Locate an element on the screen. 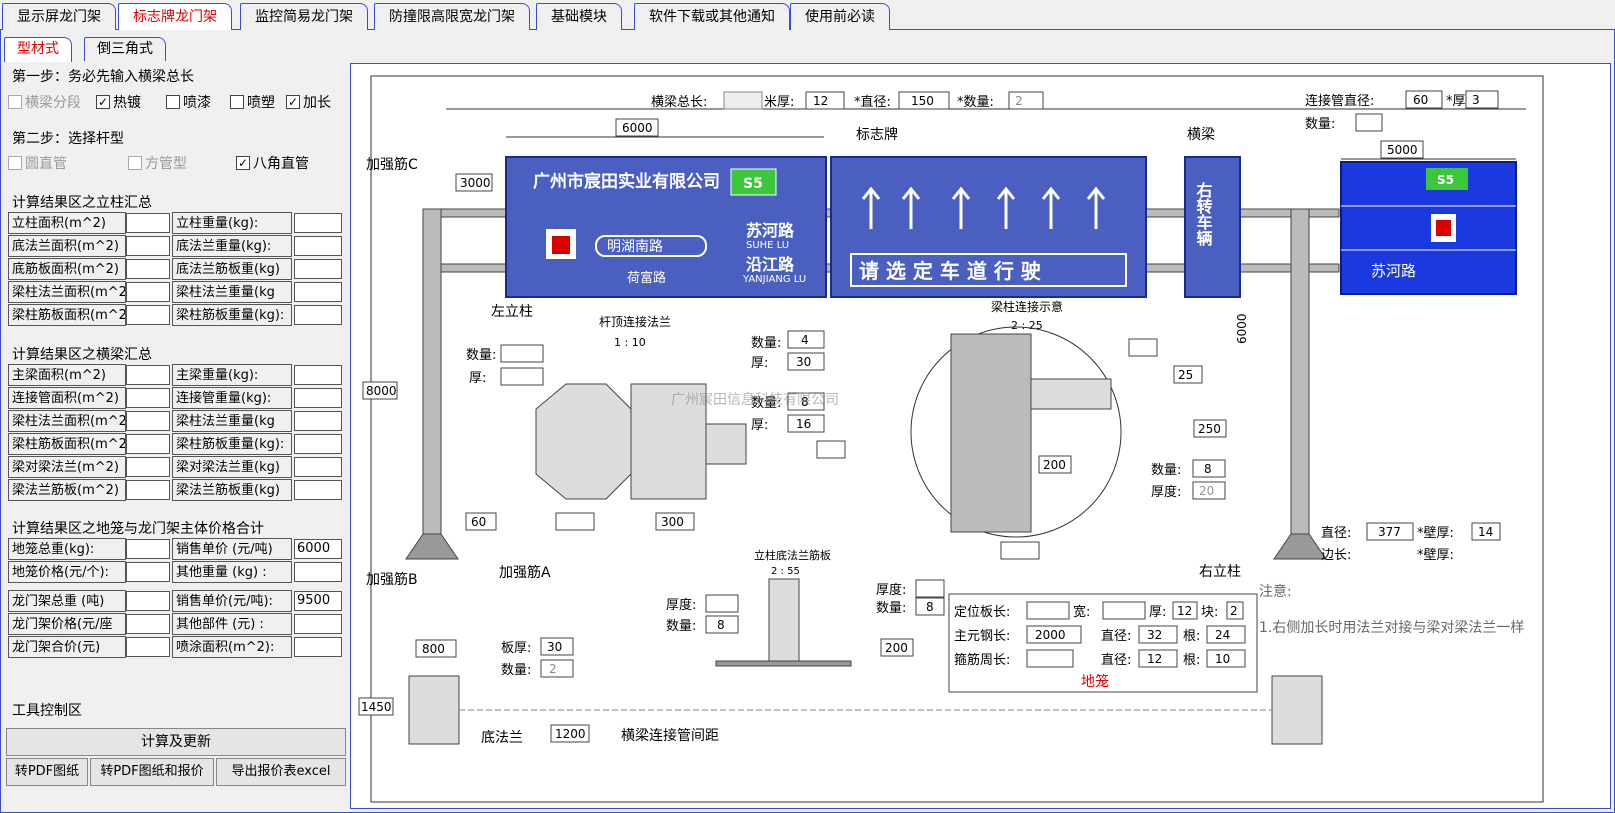 This screenshot has height=813, width=1615. to-pdf-quote-button: 转PDF图纸和报价 is located at coordinates (152, 772).